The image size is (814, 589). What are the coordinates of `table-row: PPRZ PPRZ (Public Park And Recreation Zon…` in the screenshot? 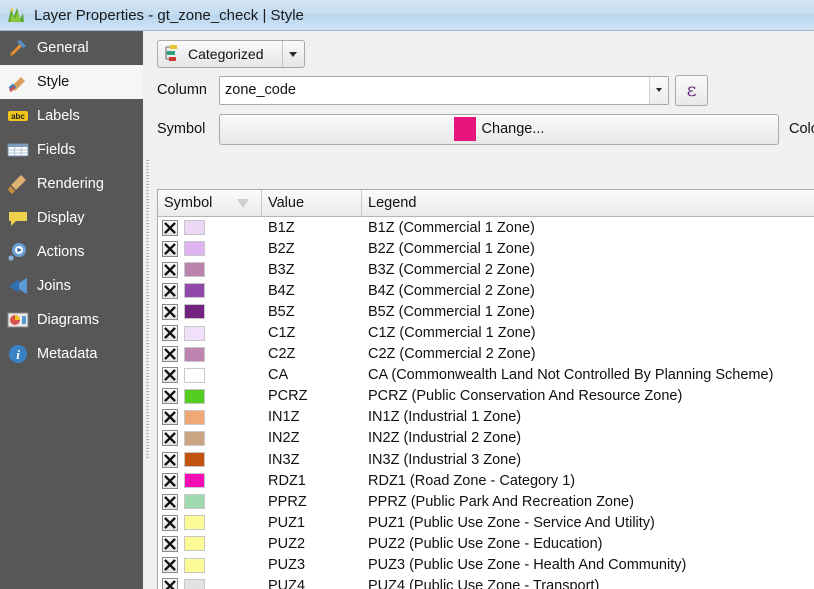 It's located at (486, 501).